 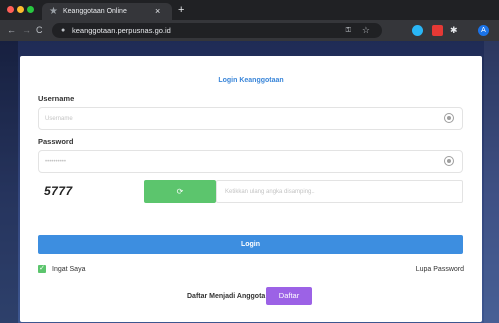 What do you see at coordinates (95, 11) in the screenshot?
I see `tab-title: Keanggotaan Online` at bounding box center [95, 11].